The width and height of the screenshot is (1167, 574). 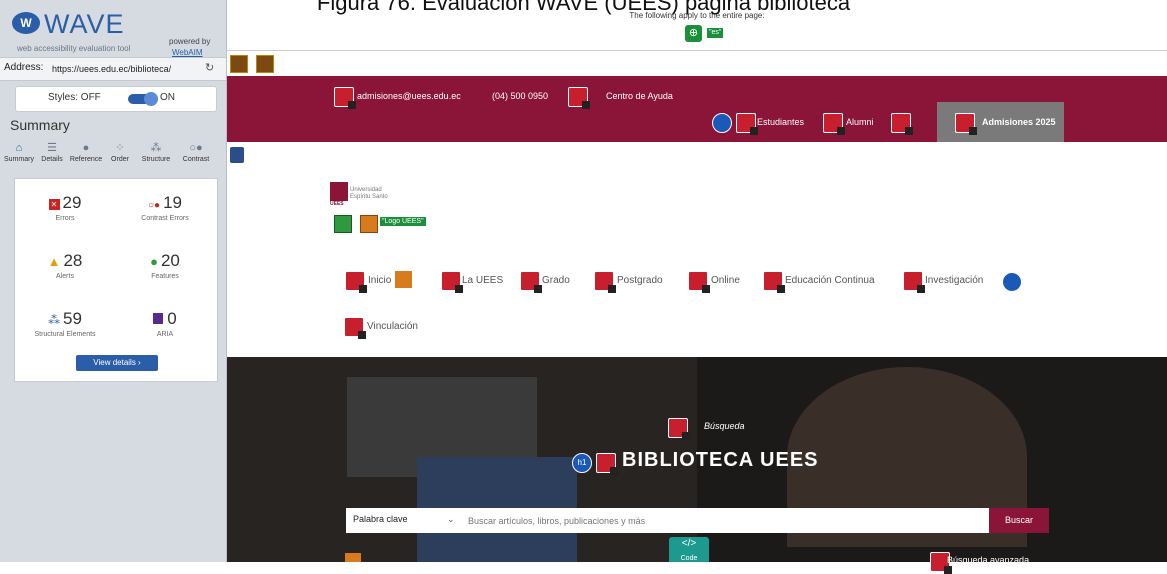 What do you see at coordinates (158, 318) in the screenshot?
I see `aria-icon` at bounding box center [158, 318].